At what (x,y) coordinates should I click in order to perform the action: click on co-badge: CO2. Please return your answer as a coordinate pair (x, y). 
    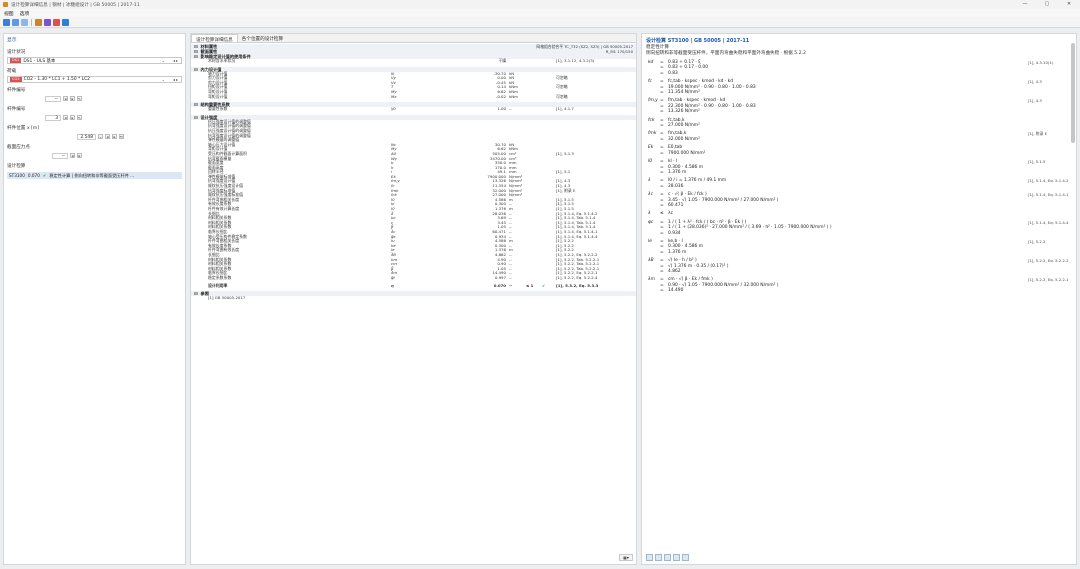
    Looking at the image, I should click on (16, 79).